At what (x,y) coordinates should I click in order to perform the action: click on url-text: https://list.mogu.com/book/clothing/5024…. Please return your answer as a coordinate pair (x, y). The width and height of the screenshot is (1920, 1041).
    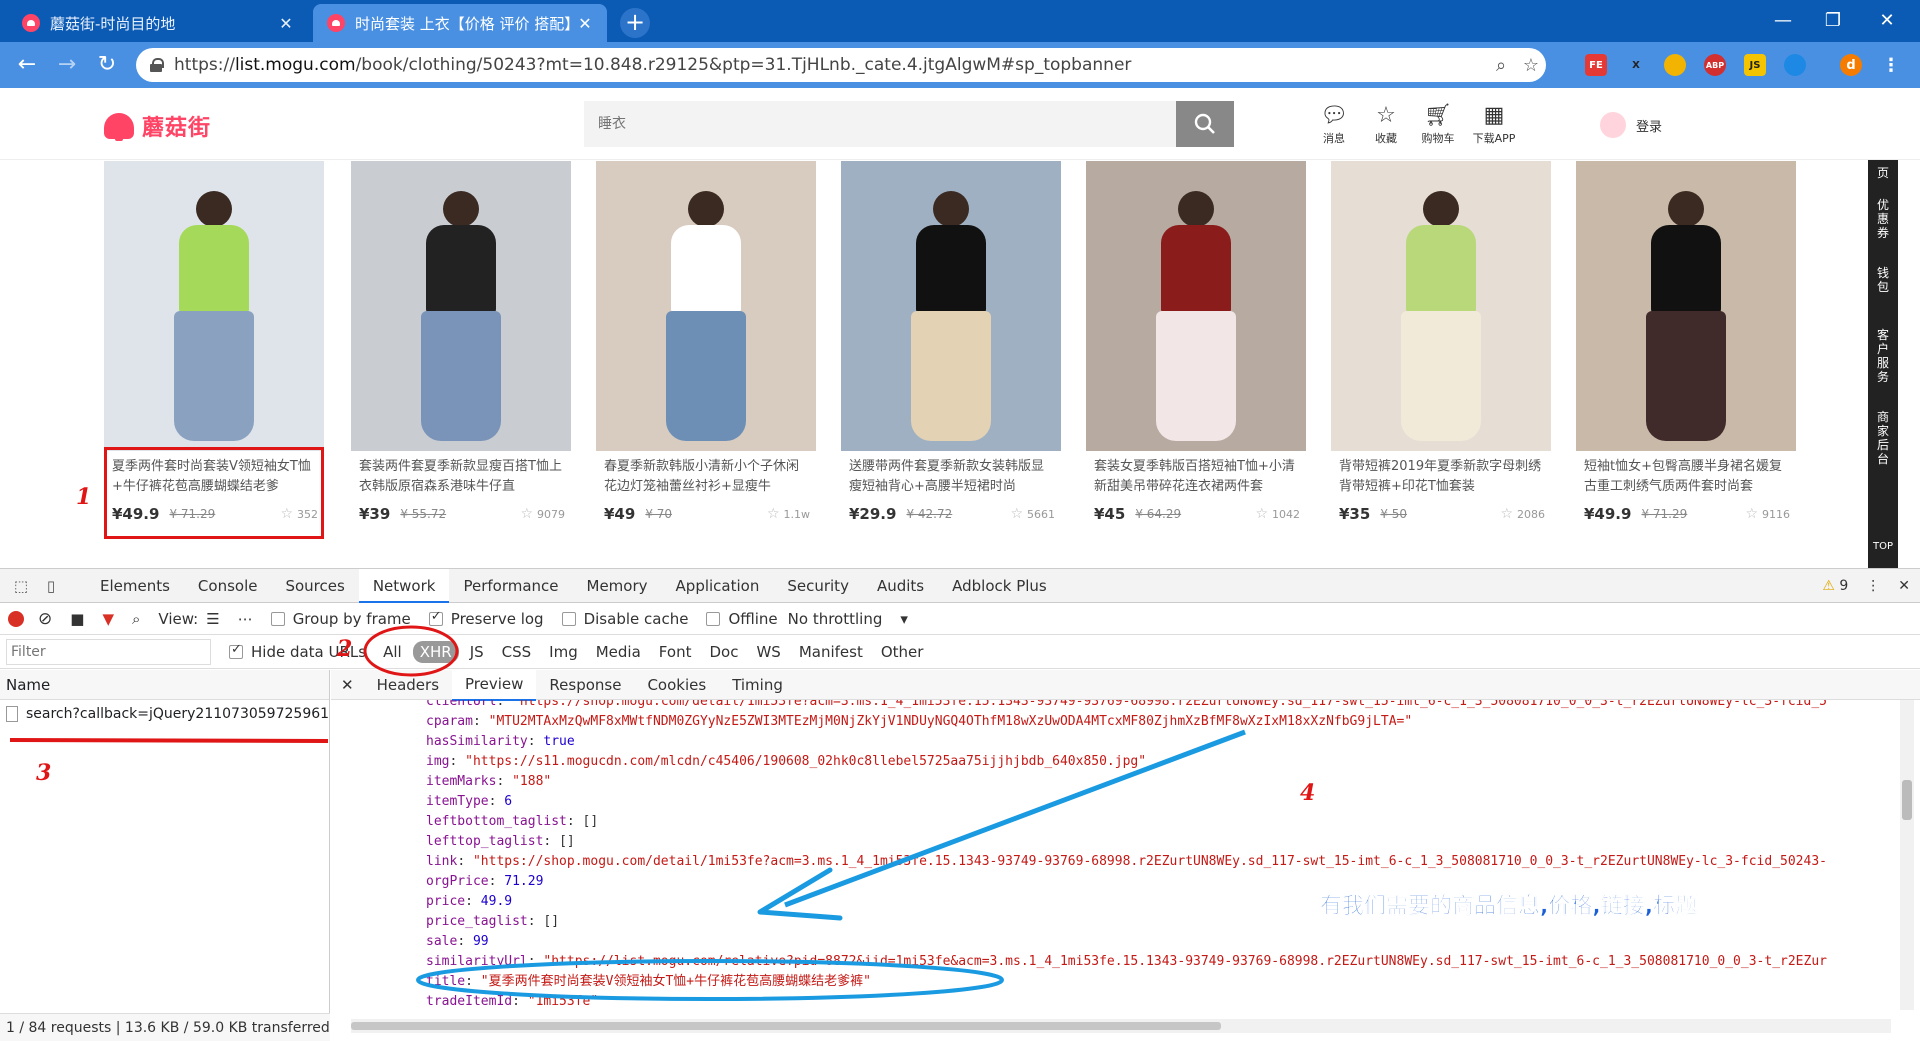
    Looking at the image, I should click on (830, 65).